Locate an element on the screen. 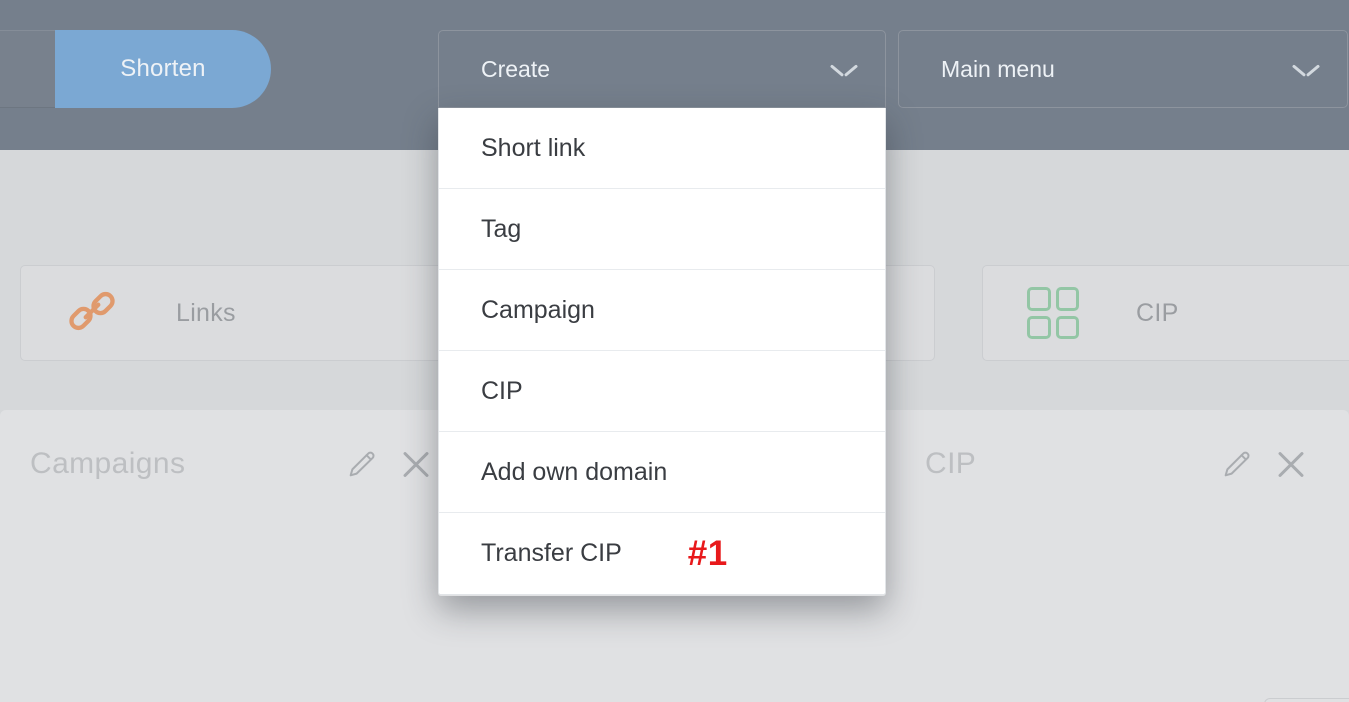 The width and height of the screenshot is (1349, 702). stat-card-cip: CIP is located at coordinates (1165, 313).